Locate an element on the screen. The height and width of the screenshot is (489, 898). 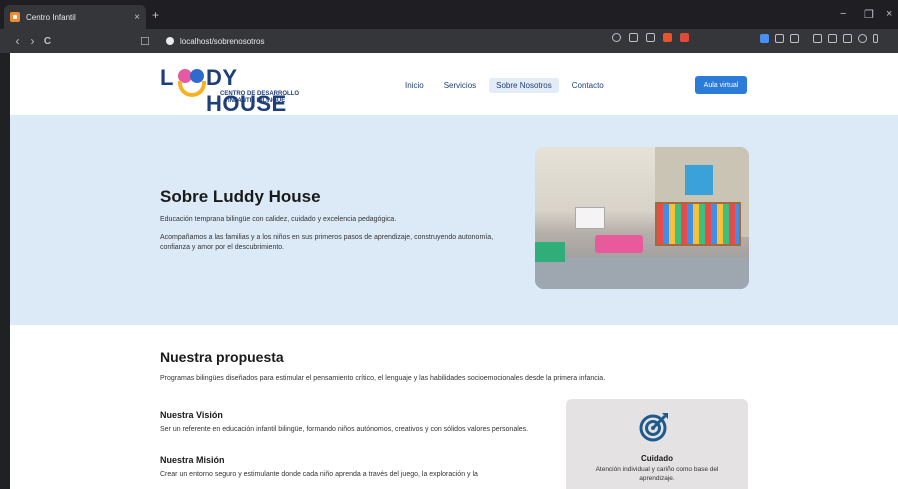
warning-icon is located at coordinates (684, 37).